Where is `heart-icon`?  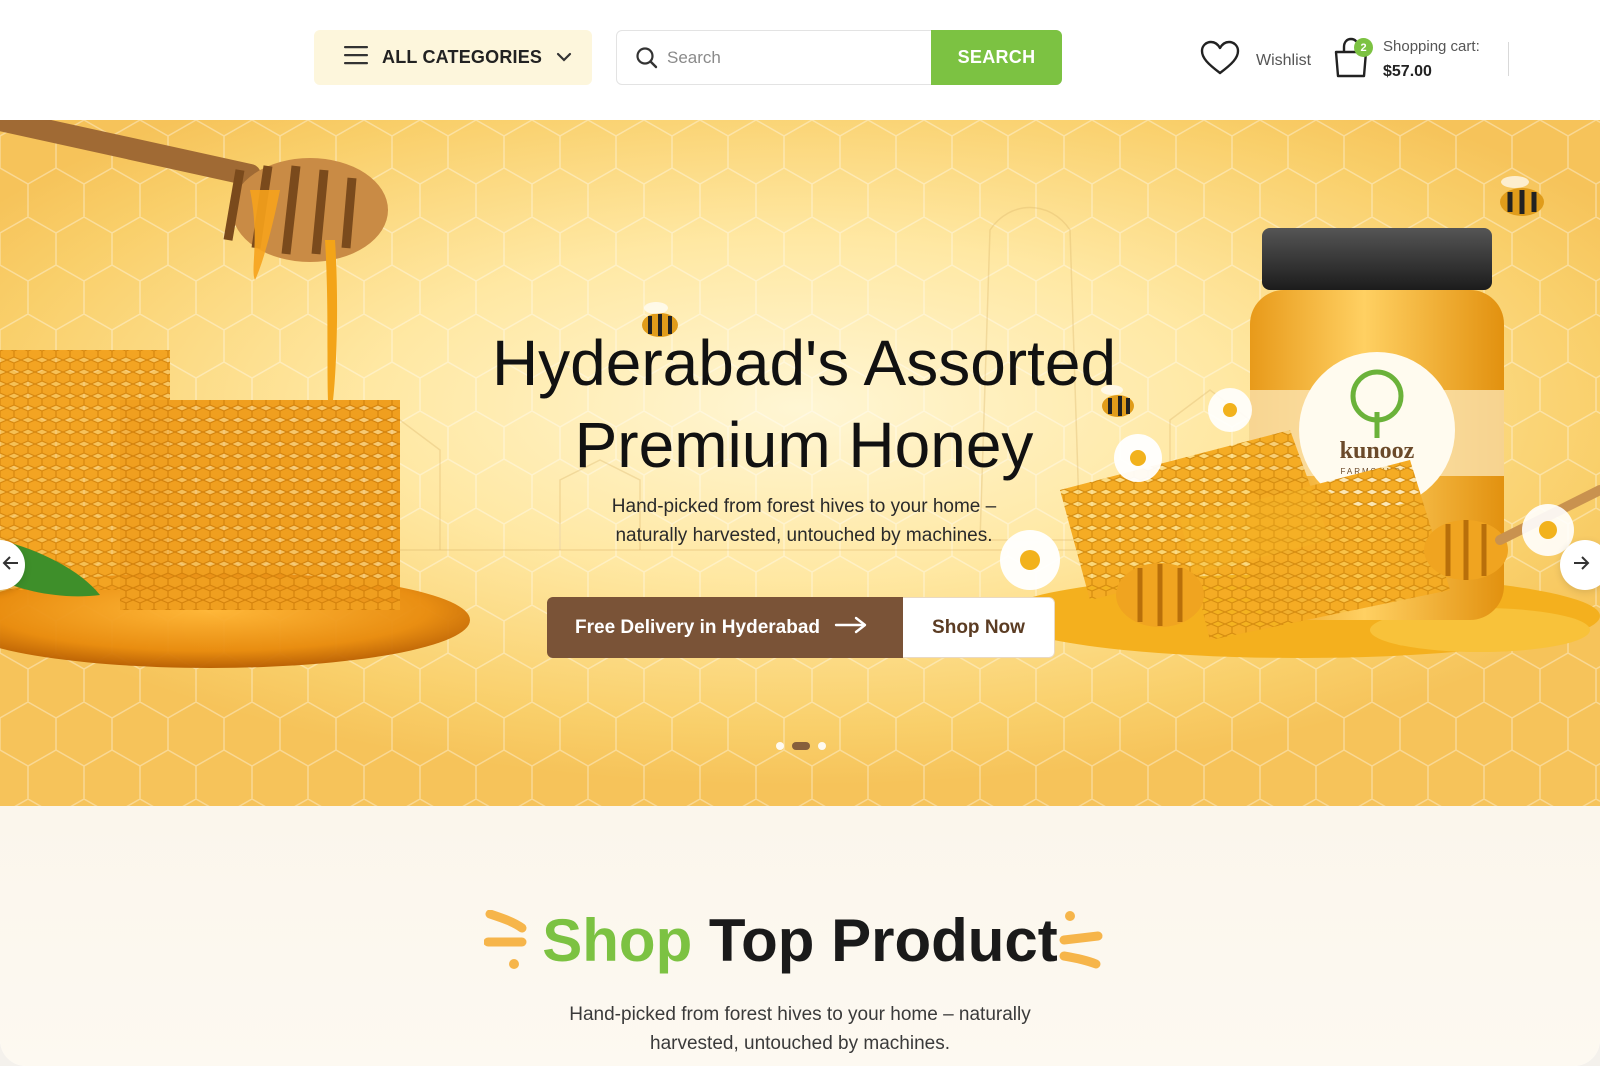 heart-icon is located at coordinates (1220, 60).